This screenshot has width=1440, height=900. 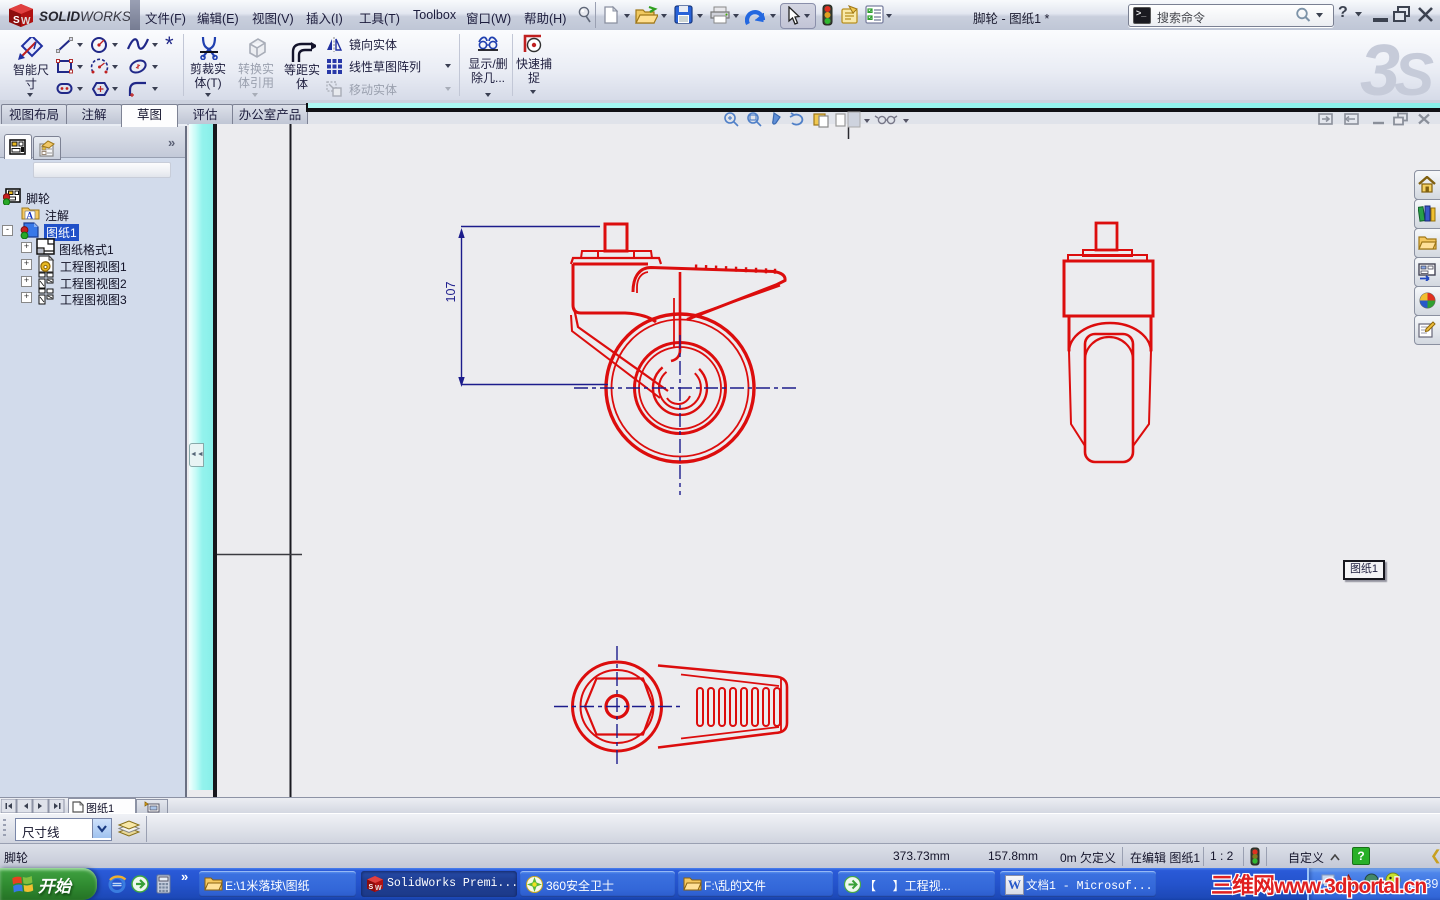 I want to click on svg-text: 三维网www.3dportal.cn, so click(x=1318, y=885).